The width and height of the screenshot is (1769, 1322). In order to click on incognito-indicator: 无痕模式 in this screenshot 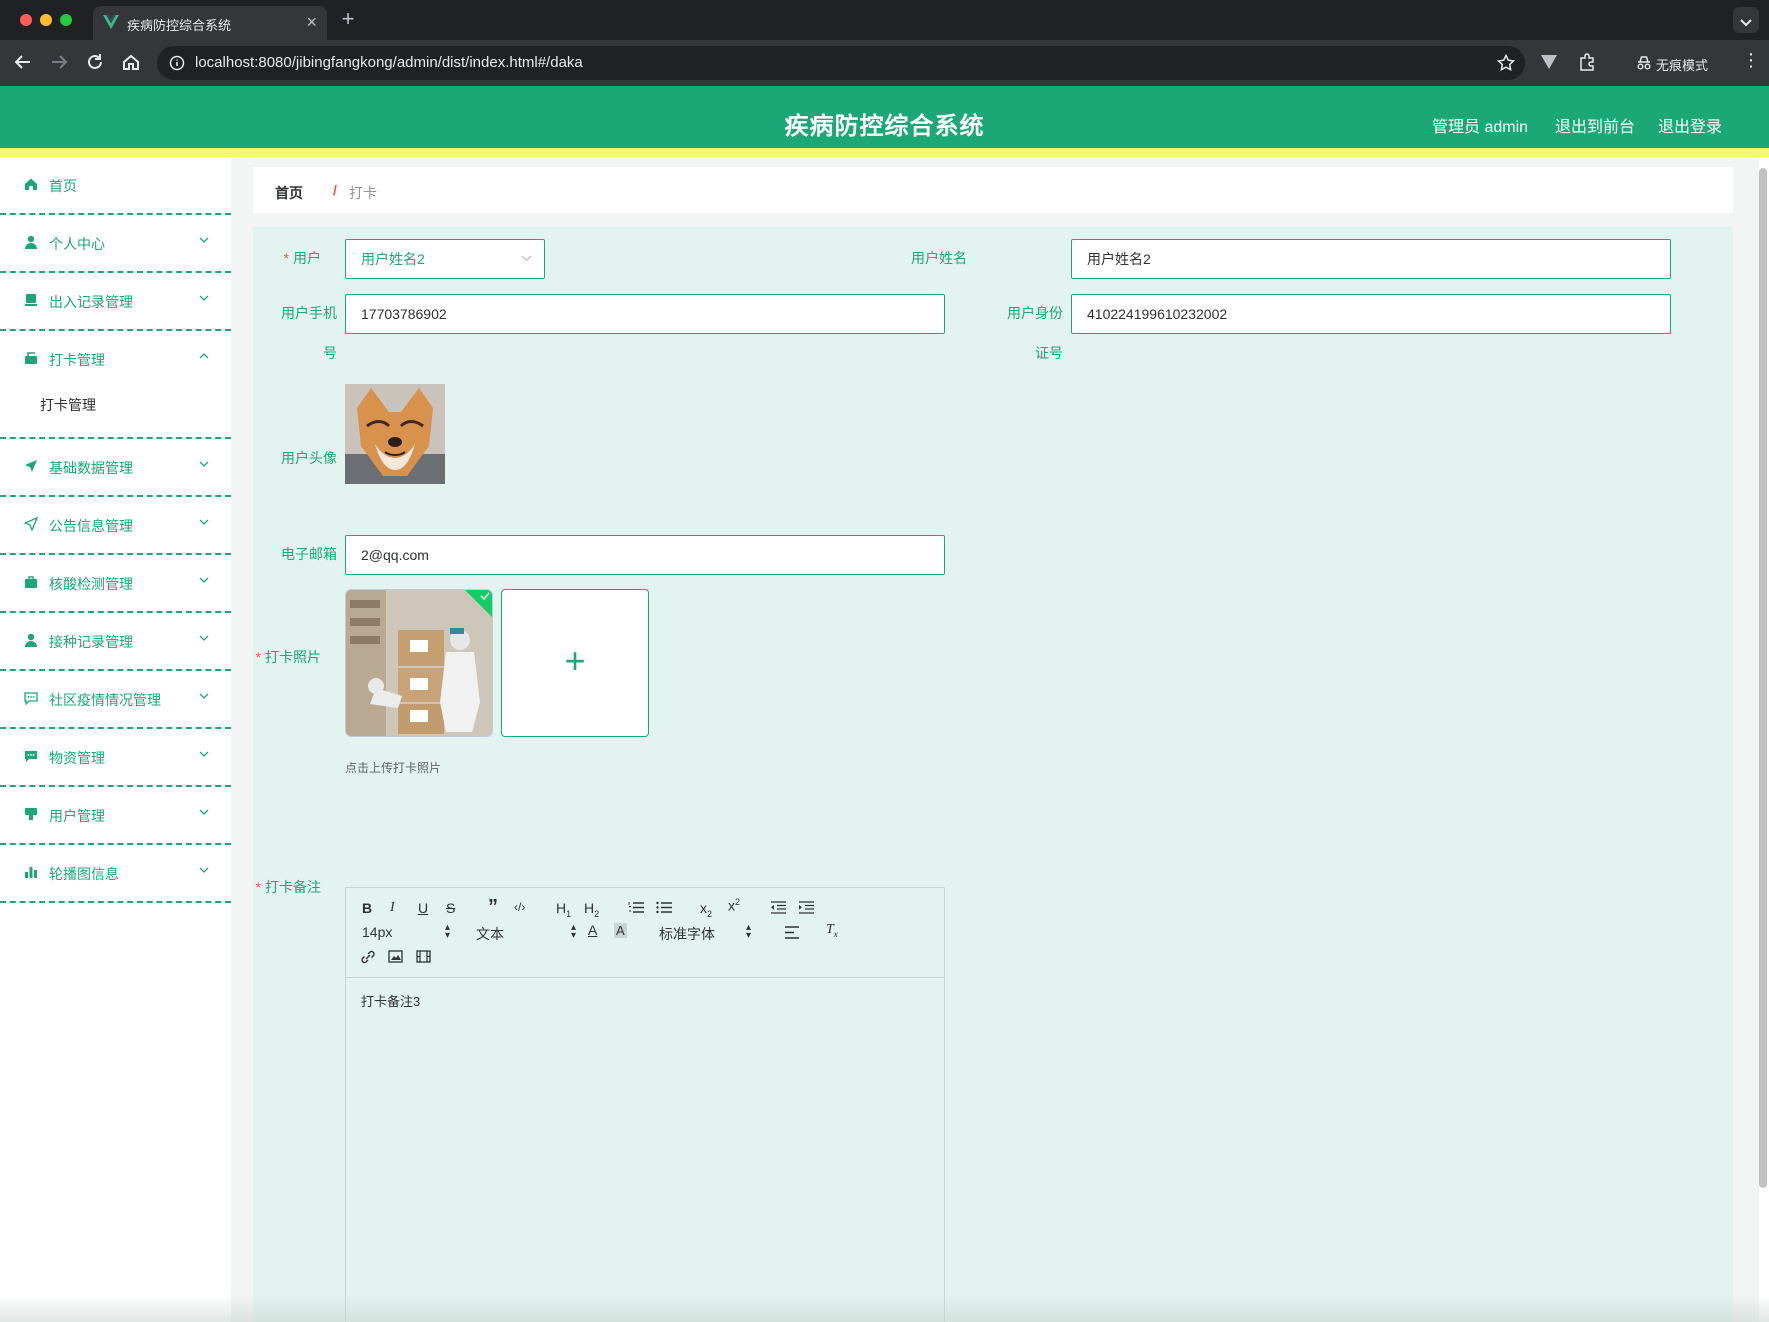, I will do `click(1672, 63)`.